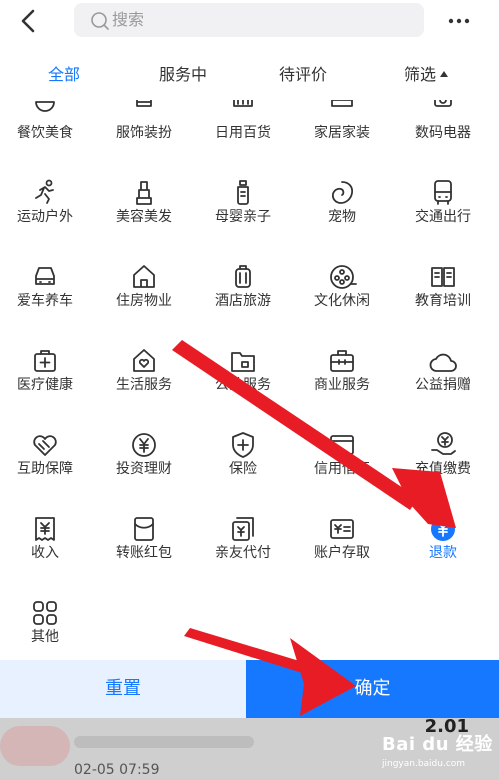  What do you see at coordinates (144, 553) in the screenshot?
I see `category-label: 转账红包` at bounding box center [144, 553].